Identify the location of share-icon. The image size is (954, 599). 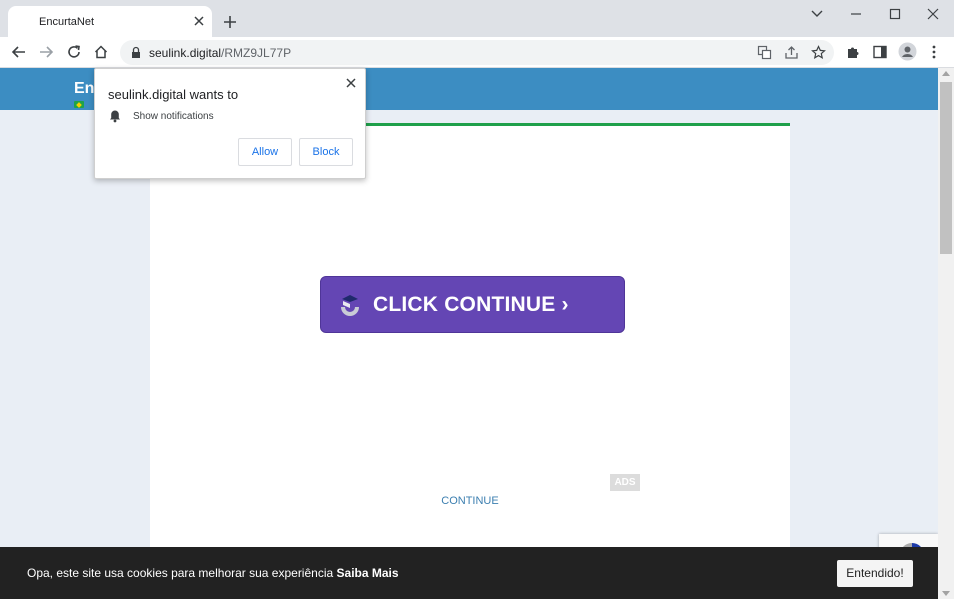
(791, 52).